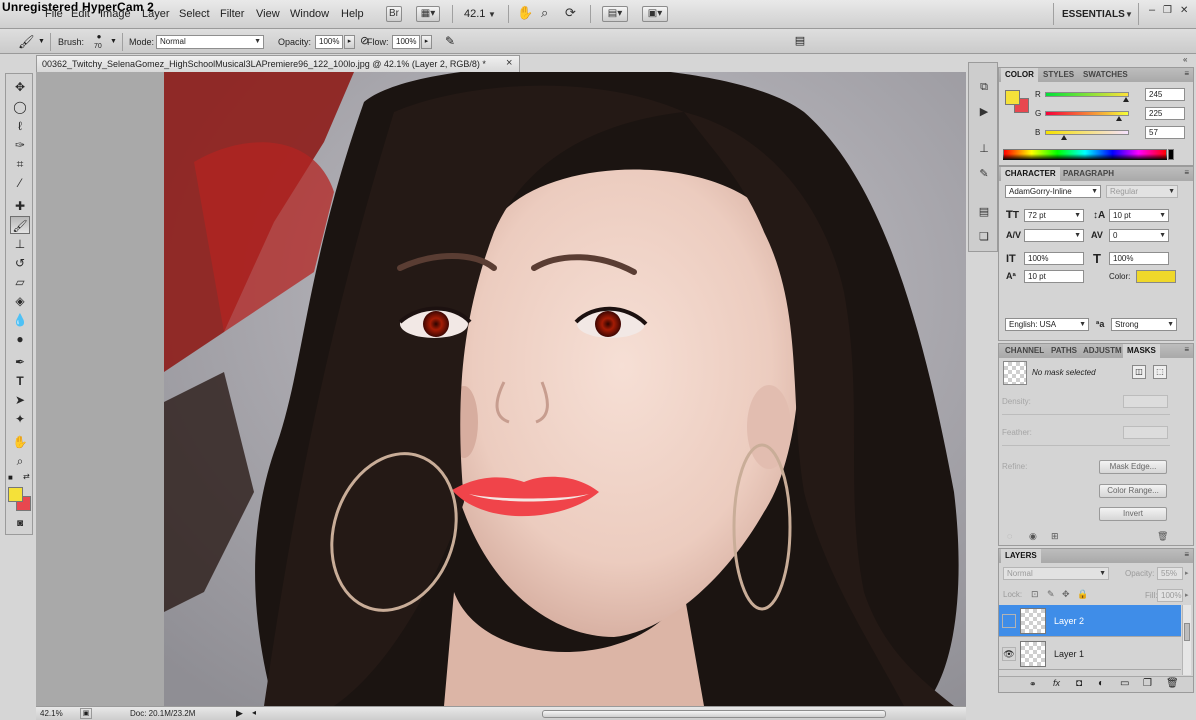 This screenshot has height=720, width=1196. I want to click on vertical-scale-input: 100%, so click(1054, 258).